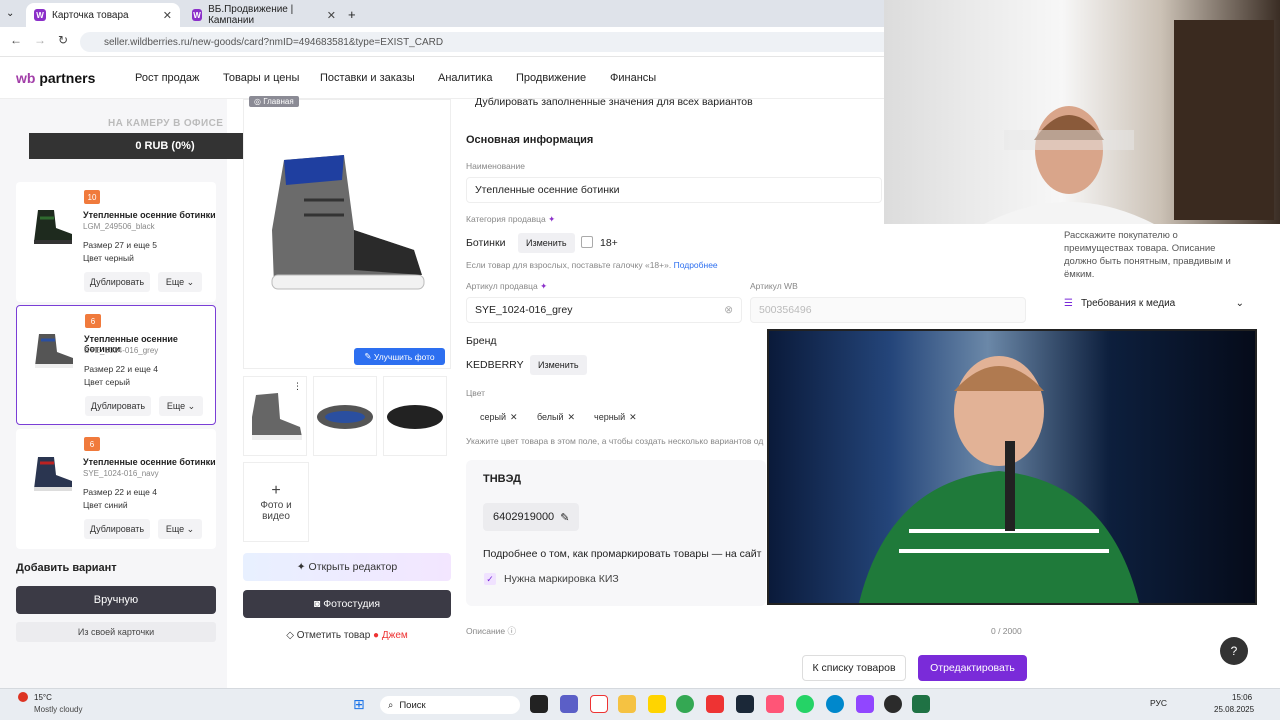 The width and height of the screenshot is (1280, 720). Describe the element at coordinates (116, 600) in the screenshot. I see `manual-button: Вручную` at that location.